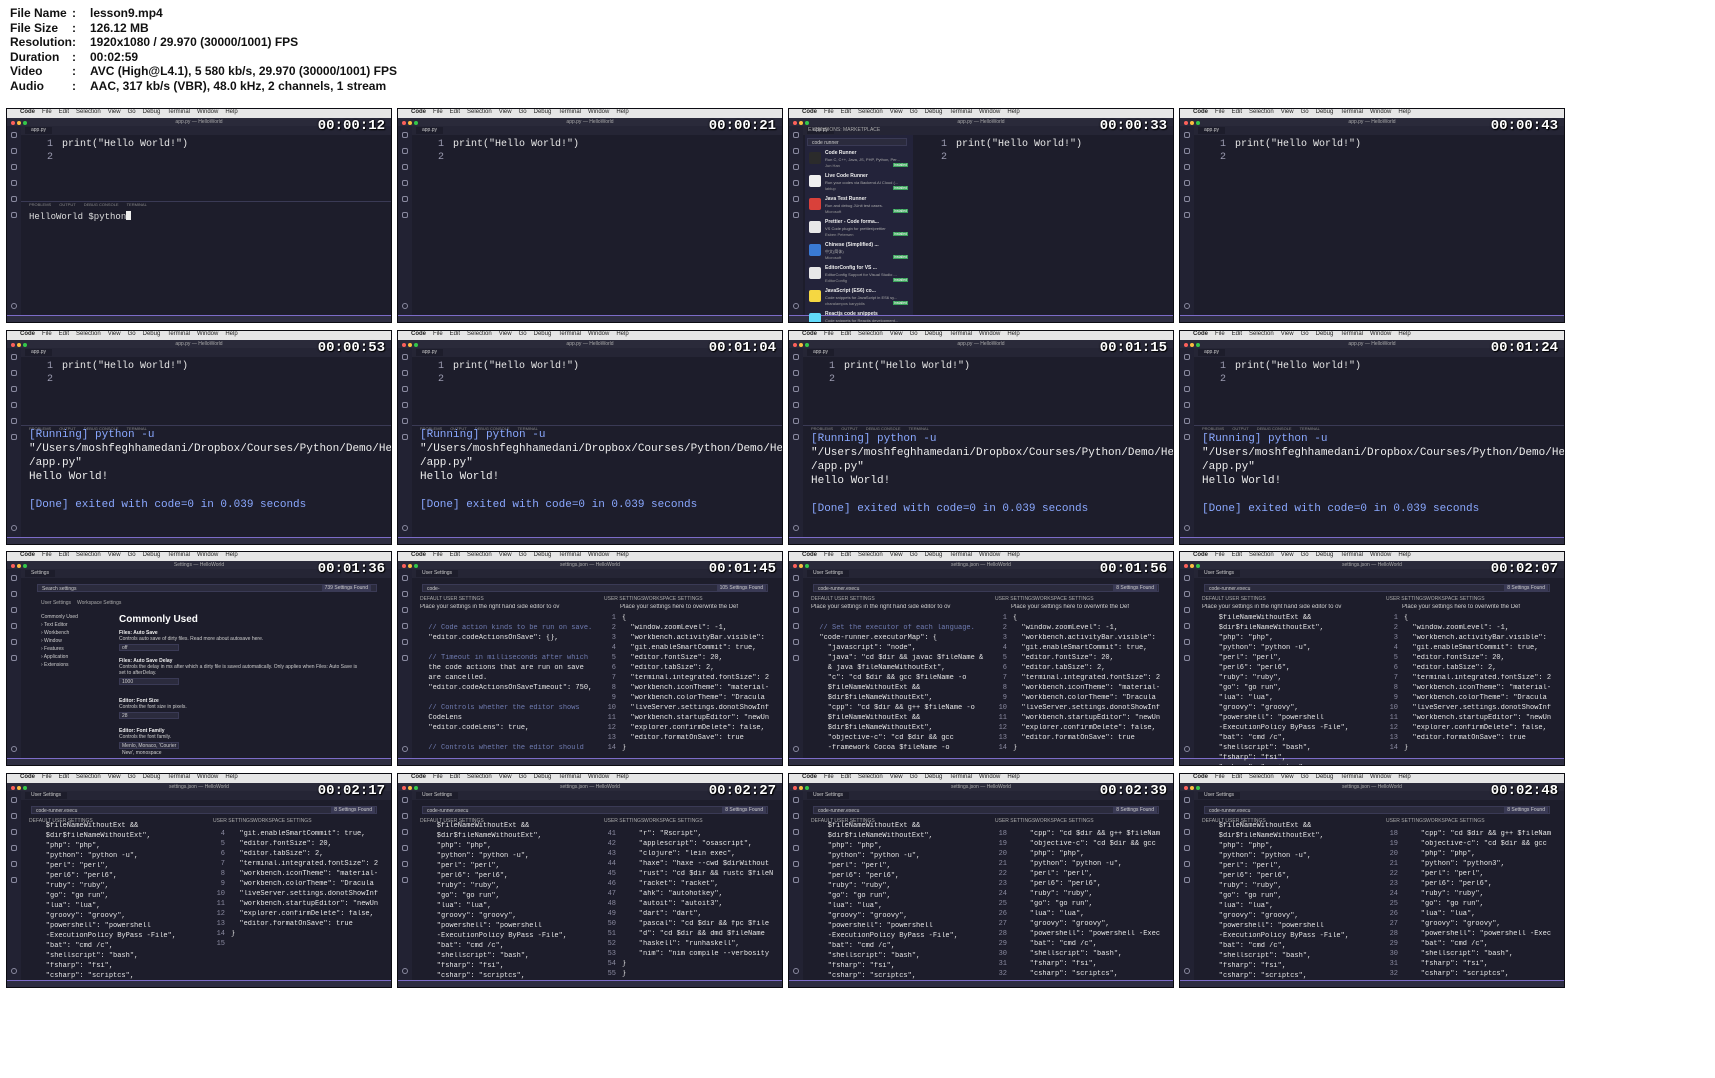 The width and height of the screenshot is (1715, 1078). What do you see at coordinates (1406, 599) in the screenshot?
I see `user-settings-header: USER SETTINGS` at bounding box center [1406, 599].